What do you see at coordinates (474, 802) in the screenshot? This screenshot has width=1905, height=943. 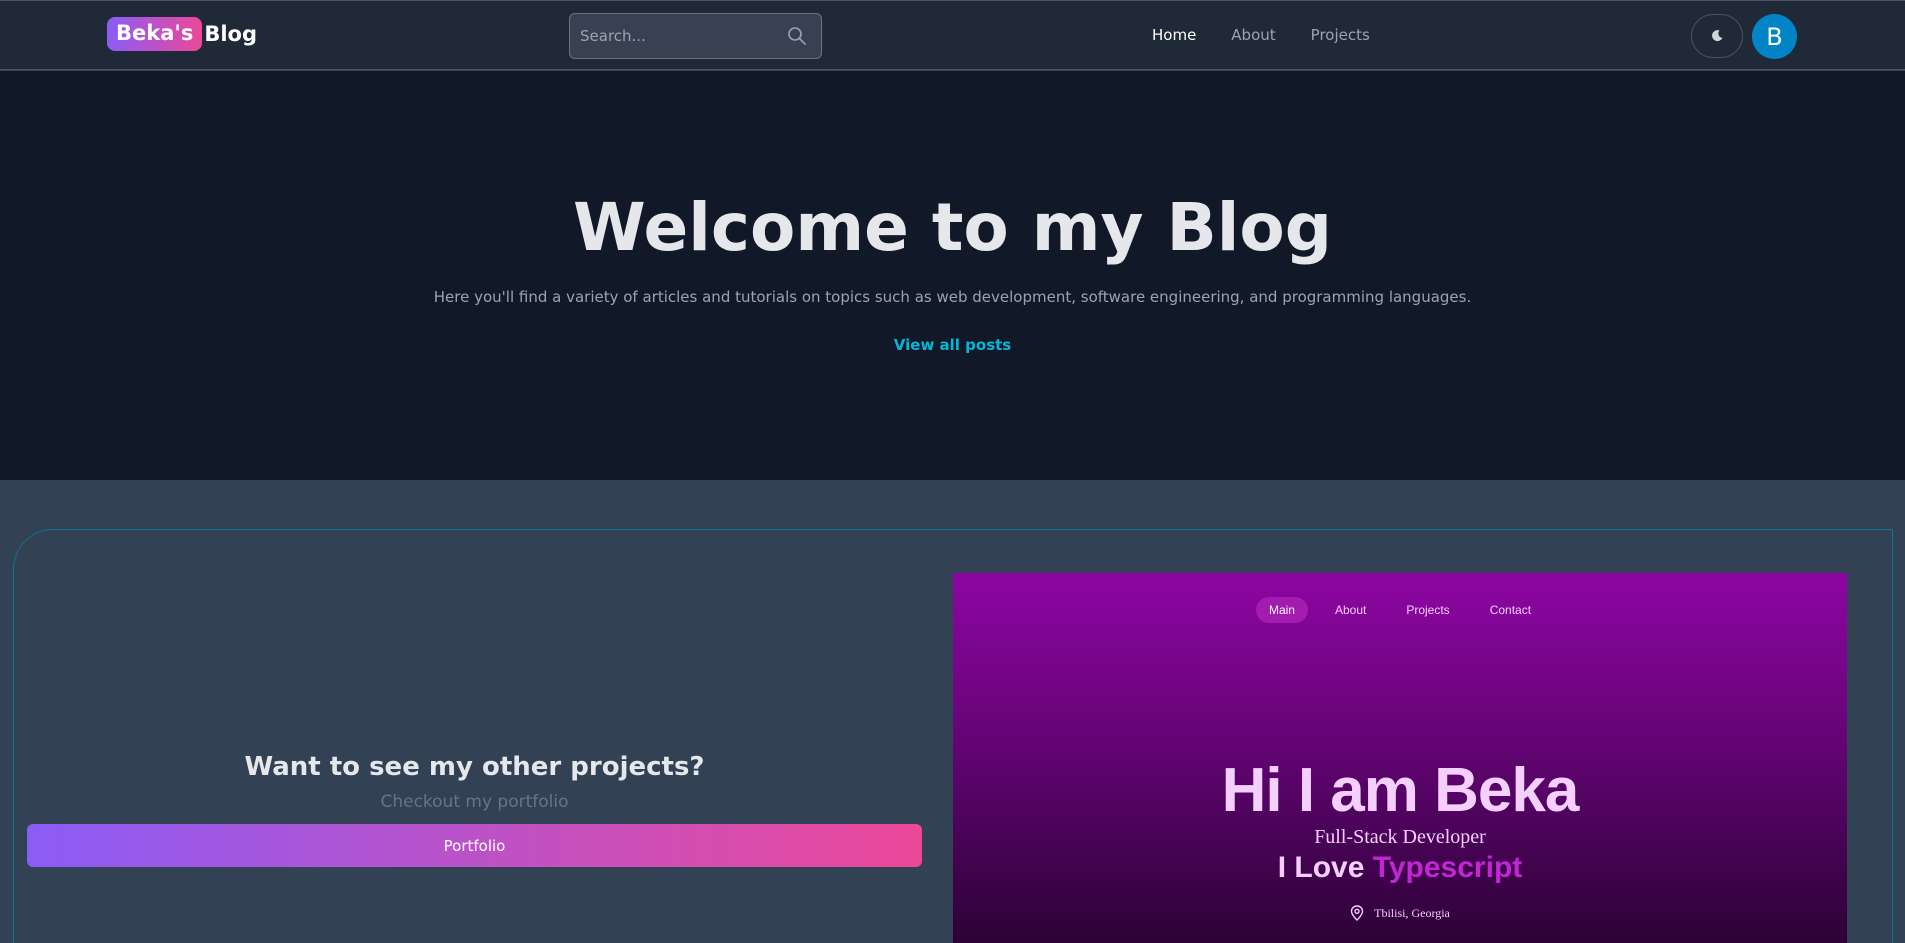 I see `projects-subtitle: Checkout my portfolio` at bounding box center [474, 802].